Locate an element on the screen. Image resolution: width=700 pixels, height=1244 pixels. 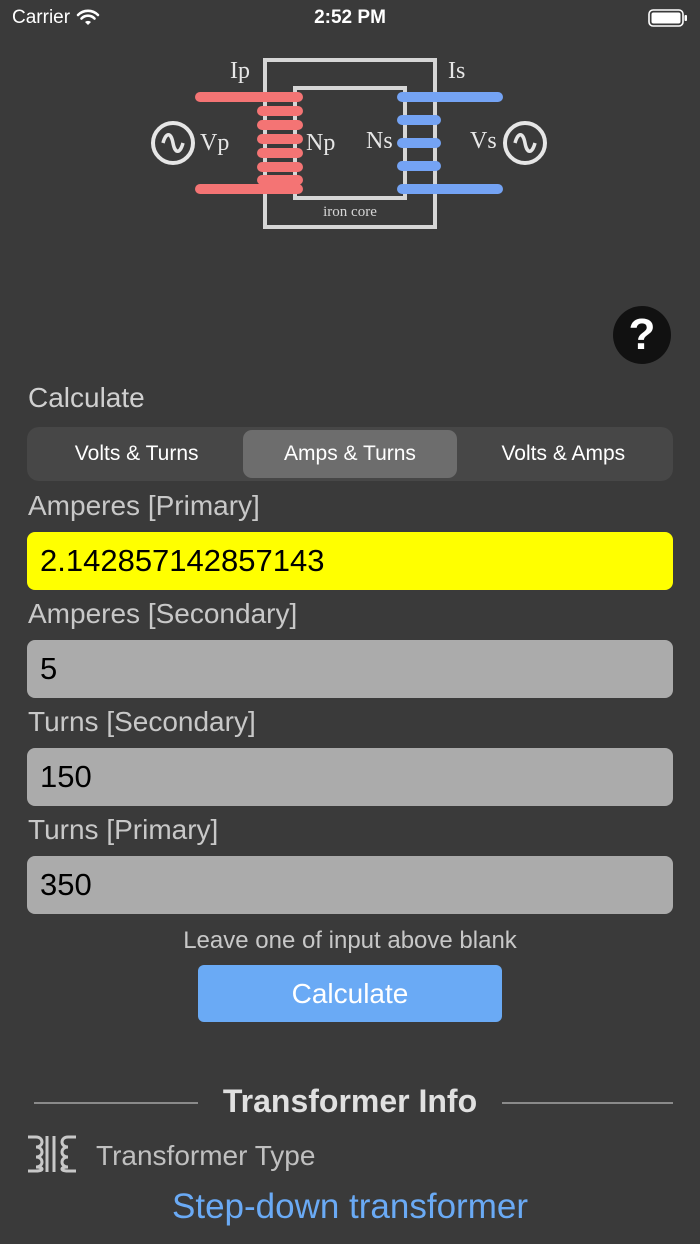
label-is: Is is located at coordinates (456, 71).